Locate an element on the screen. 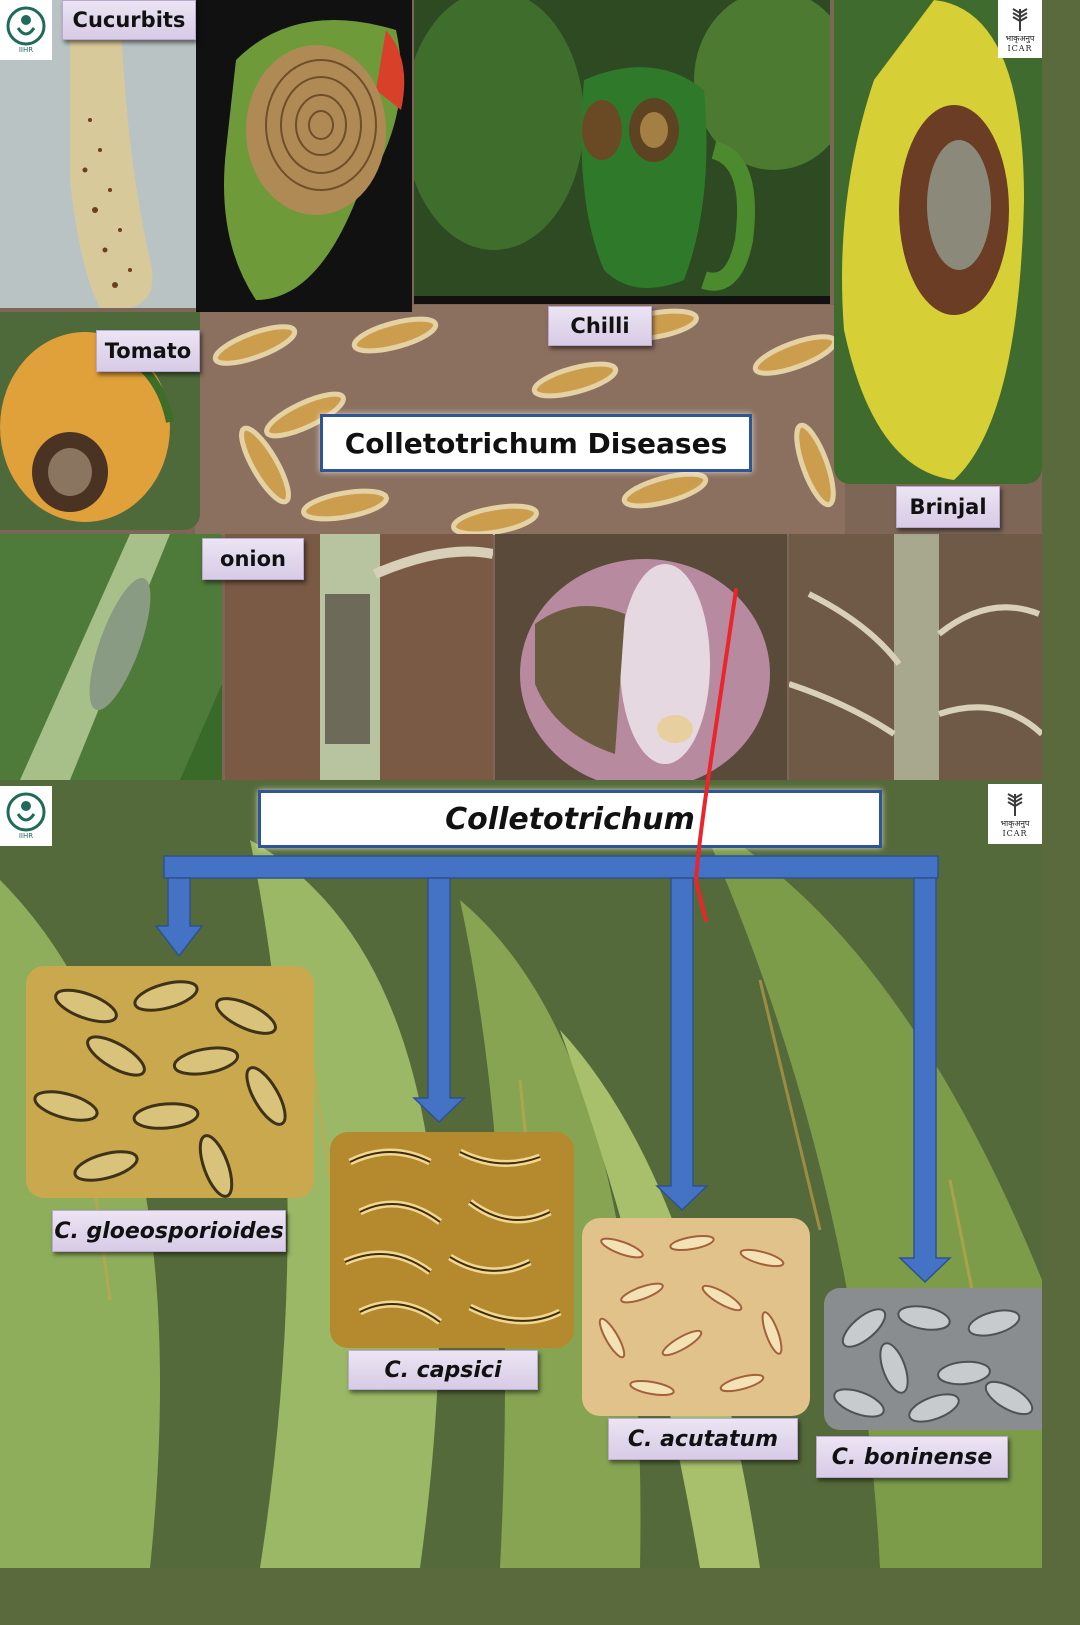 This screenshot has width=1080, height=1625. gloeosporioides-conidia is located at coordinates (170, 1082).